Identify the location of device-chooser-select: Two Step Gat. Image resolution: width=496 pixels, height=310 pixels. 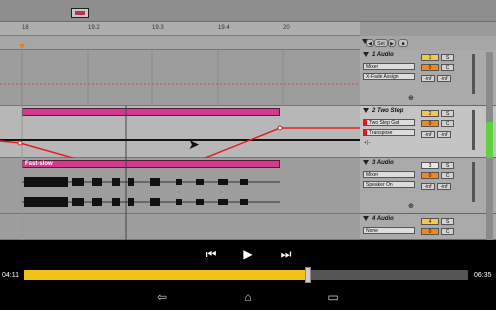
(389, 122).